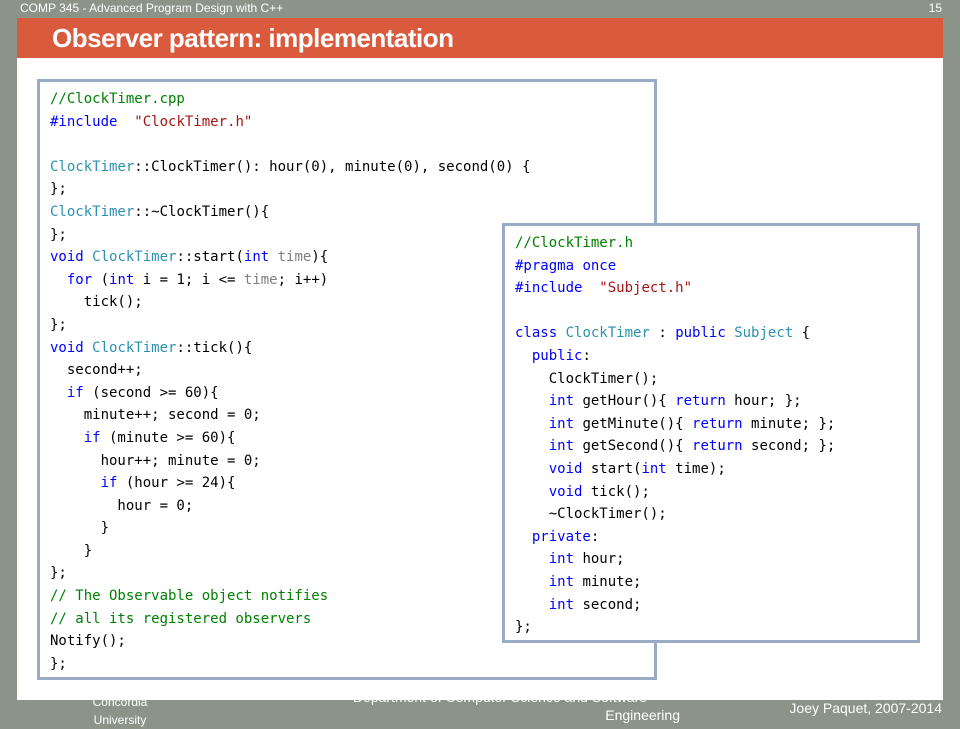  What do you see at coordinates (545, 265) in the screenshot?
I see `code-token: #pragma` at bounding box center [545, 265].